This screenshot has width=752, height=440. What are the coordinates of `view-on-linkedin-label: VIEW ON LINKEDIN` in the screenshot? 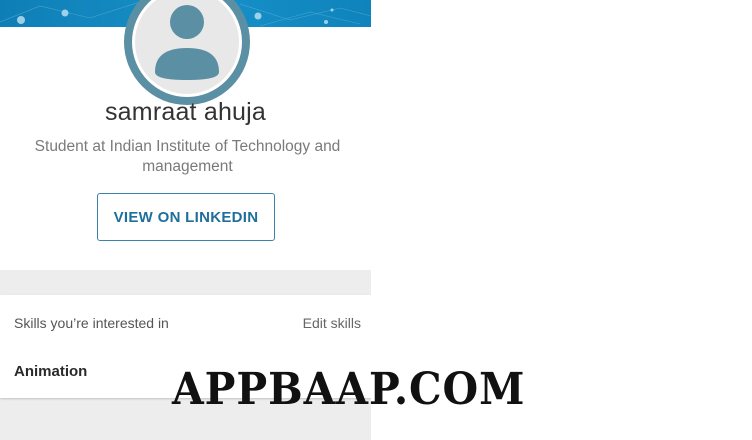 It's located at (186, 217).